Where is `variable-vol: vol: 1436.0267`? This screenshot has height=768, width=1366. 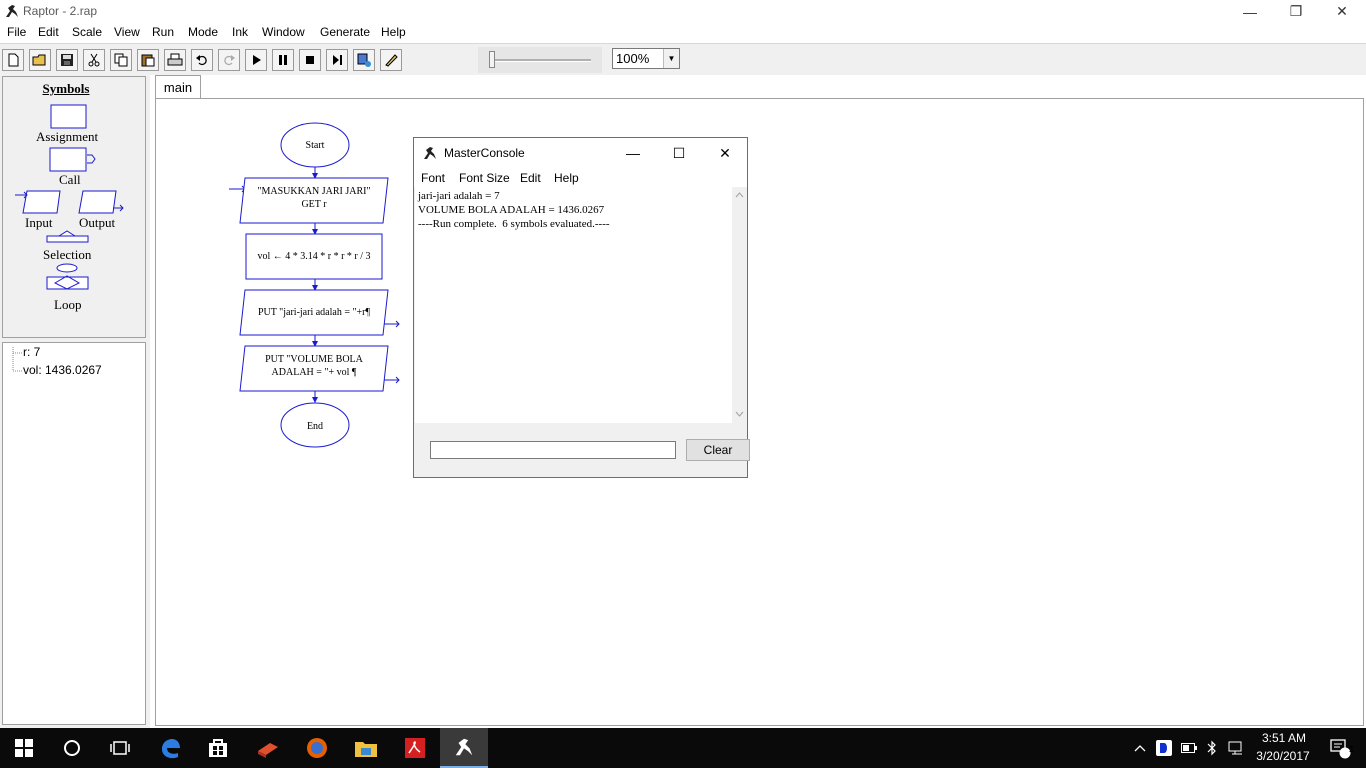 variable-vol: vol: 1436.0267 is located at coordinates (62, 370).